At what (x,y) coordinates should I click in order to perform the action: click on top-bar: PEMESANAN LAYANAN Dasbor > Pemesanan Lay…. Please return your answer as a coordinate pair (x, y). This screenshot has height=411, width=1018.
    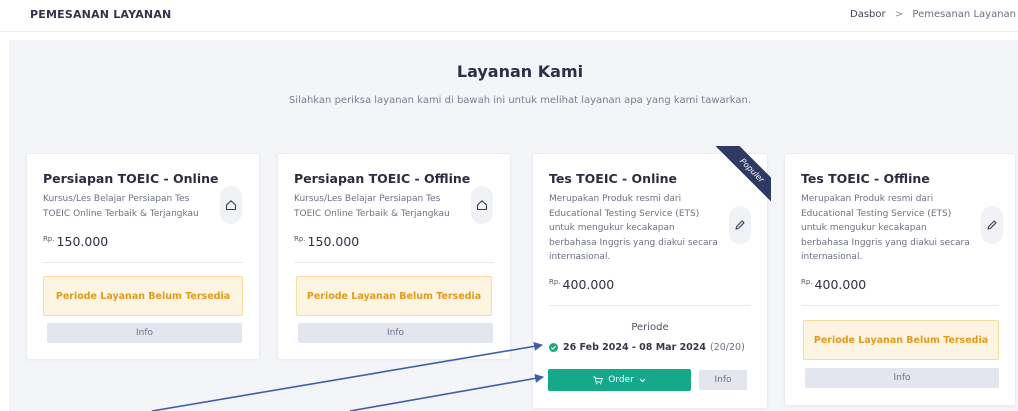
    Looking at the image, I should click on (509, 16).